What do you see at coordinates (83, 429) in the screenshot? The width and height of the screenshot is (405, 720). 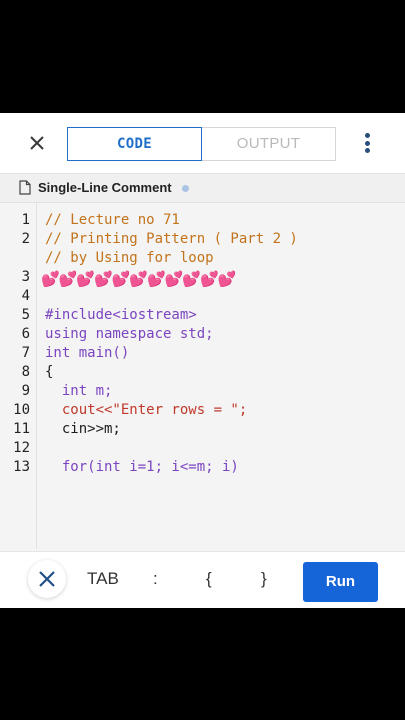 I see `code-line: cin>>m;` at bounding box center [83, 429].